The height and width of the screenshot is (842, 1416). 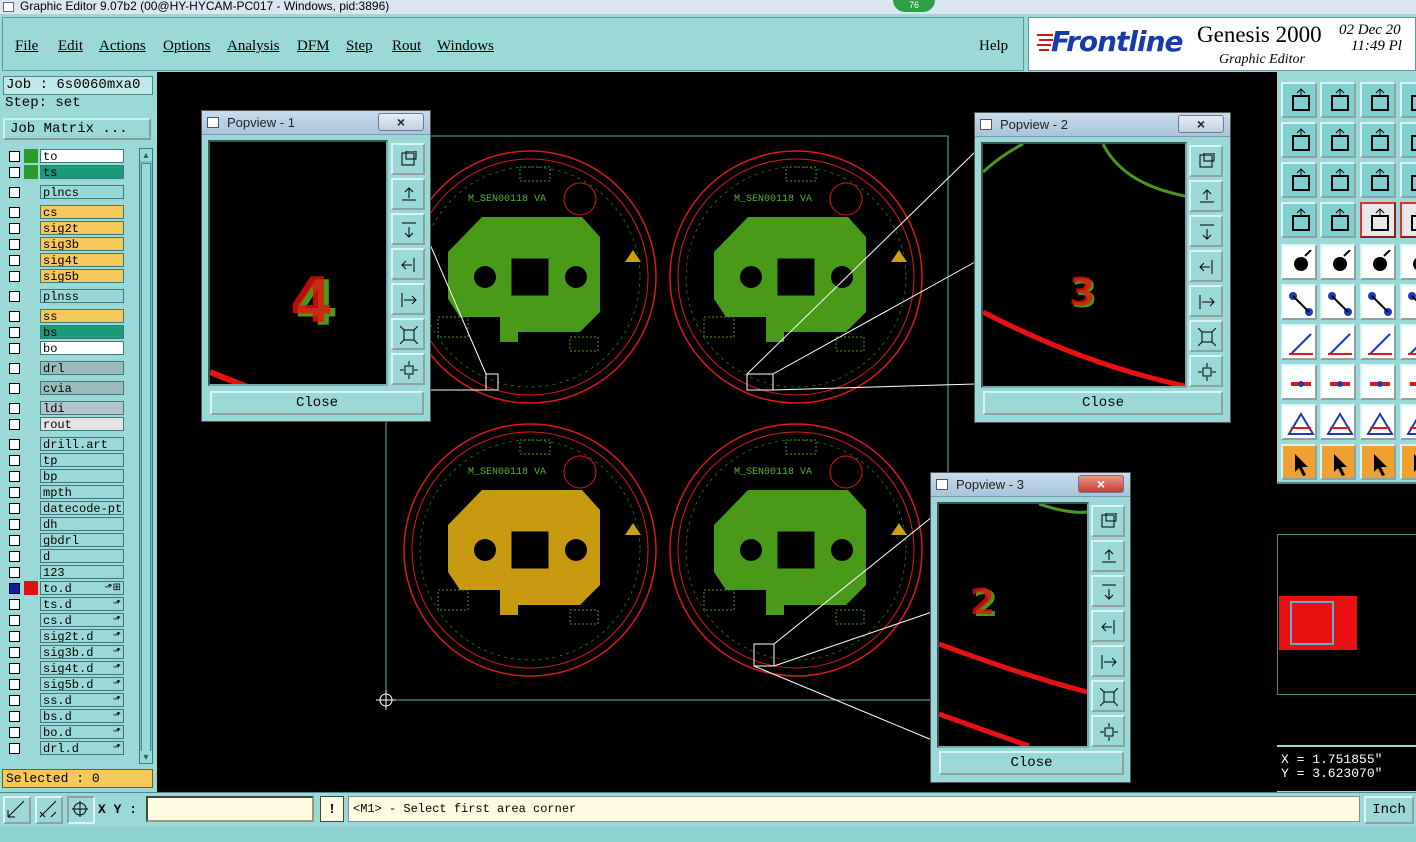 What do you see at coordinates (82, 244) in the screenshot?
I see `layer-name: sig3b` at bounding box center [82, 244].